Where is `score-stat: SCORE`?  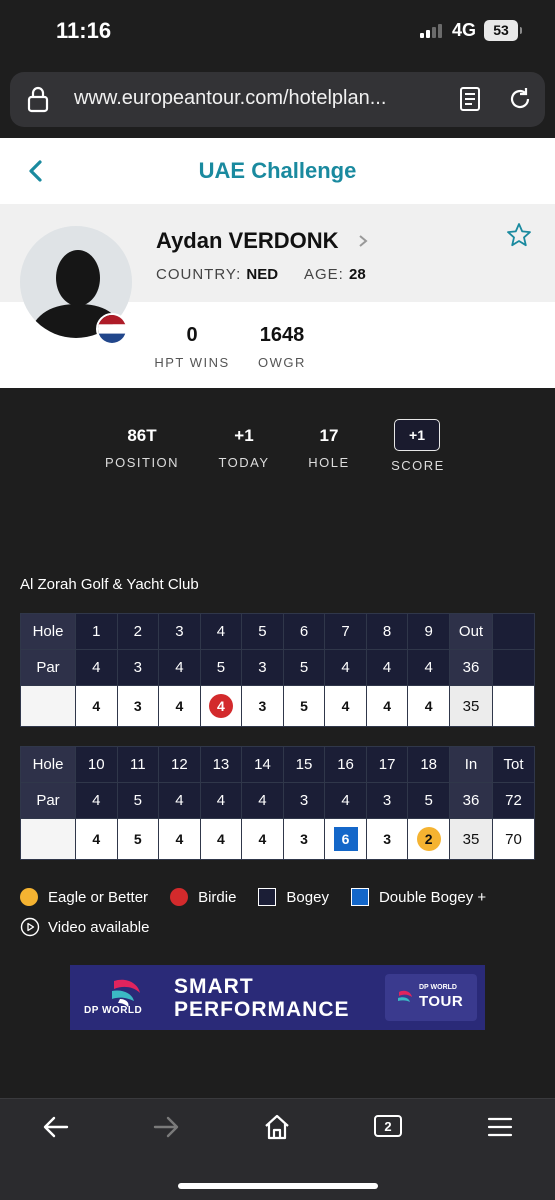 score-stat: SCORE is located at coordinates (418, 465).